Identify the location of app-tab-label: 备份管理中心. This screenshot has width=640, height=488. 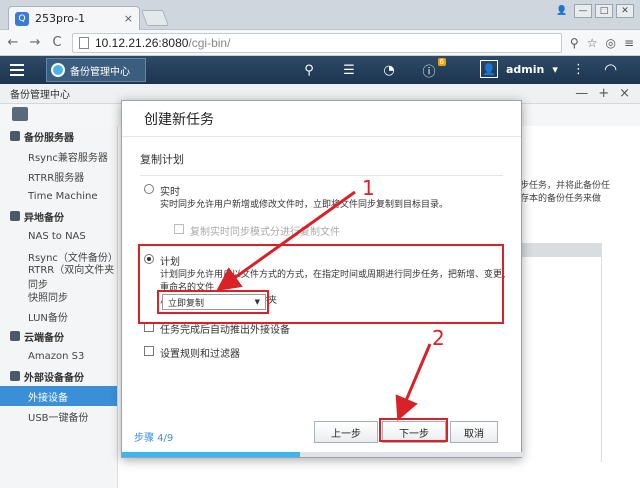
(100, 72).